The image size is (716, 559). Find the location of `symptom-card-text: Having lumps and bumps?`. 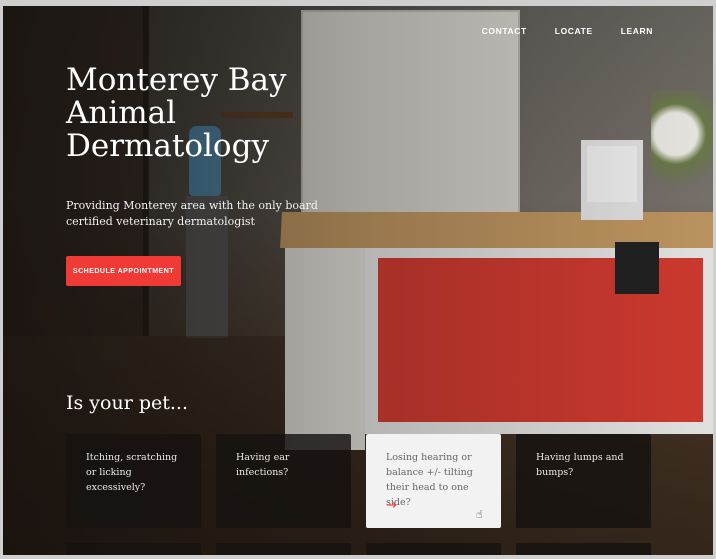

symptom-card-text: Having lumps and bumps? is located at coordinates (580, 465).